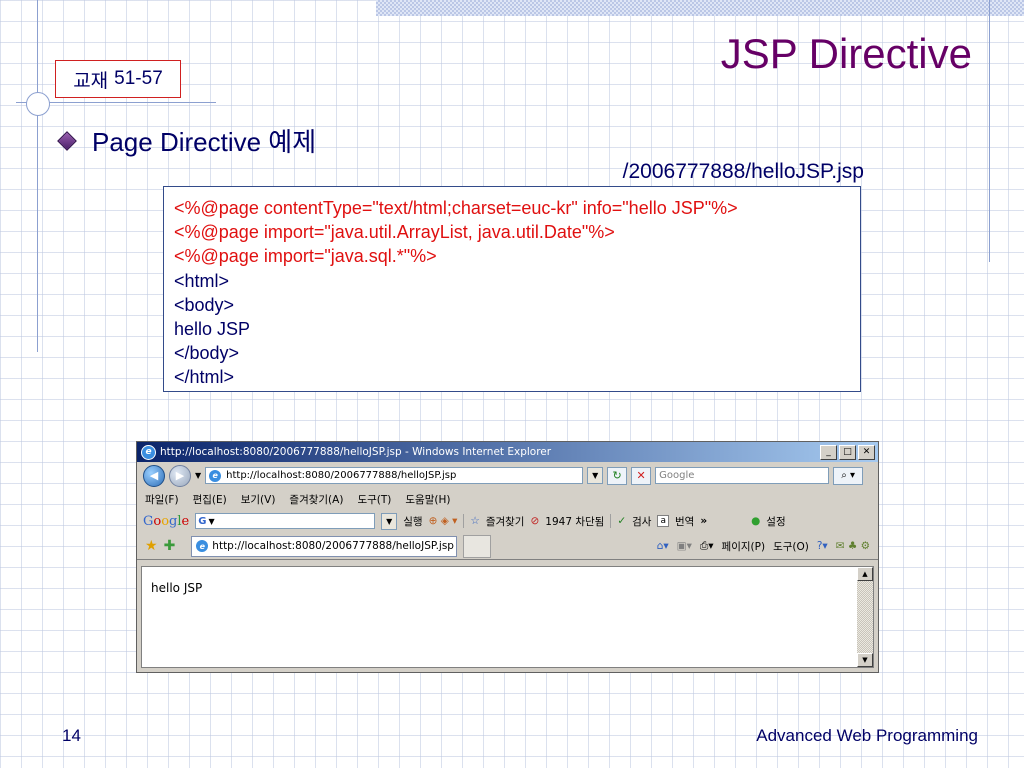  What do you see at coordinates (204, 377) in the screenshot?
I see `code-line: </html>` at bounding box center [204, 377].